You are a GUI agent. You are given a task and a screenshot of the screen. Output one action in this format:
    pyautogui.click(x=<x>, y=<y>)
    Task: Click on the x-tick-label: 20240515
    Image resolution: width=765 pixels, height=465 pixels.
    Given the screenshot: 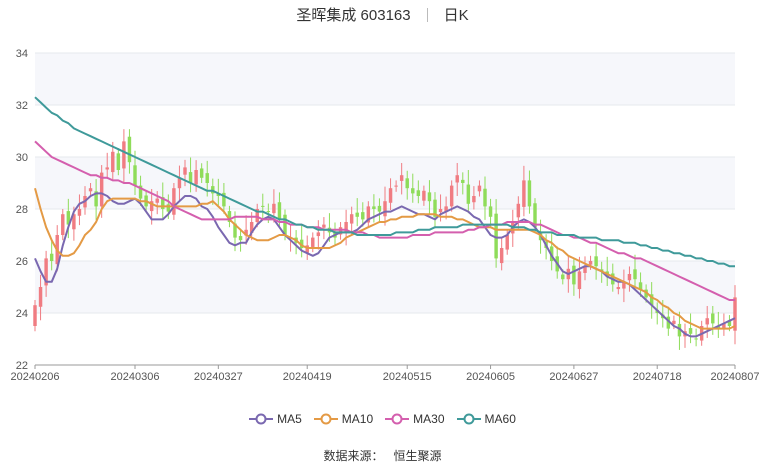 What is the action you would take?
    pyautogui.click(x=407, y=377)
    